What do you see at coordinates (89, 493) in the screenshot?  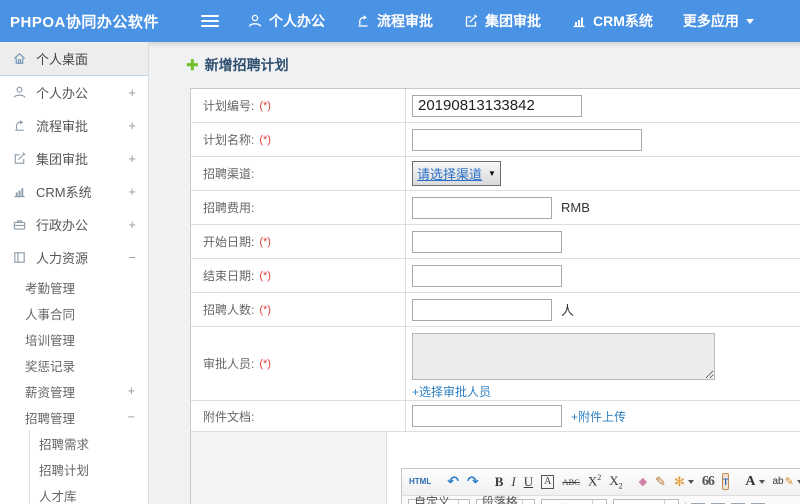 I see `sidebar-item-talent-pool: 人才库` at bounding box center [89, 493].